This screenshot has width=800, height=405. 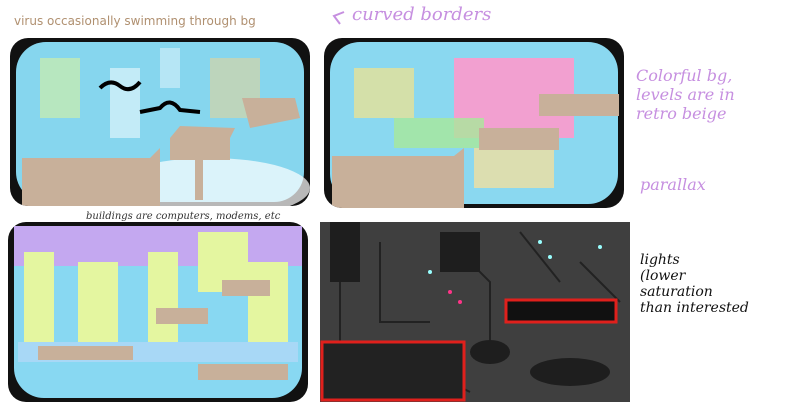 I want to click on colorful-bg-note: Colorful bg, levels are in retro beige, so click(x=685, y=94).